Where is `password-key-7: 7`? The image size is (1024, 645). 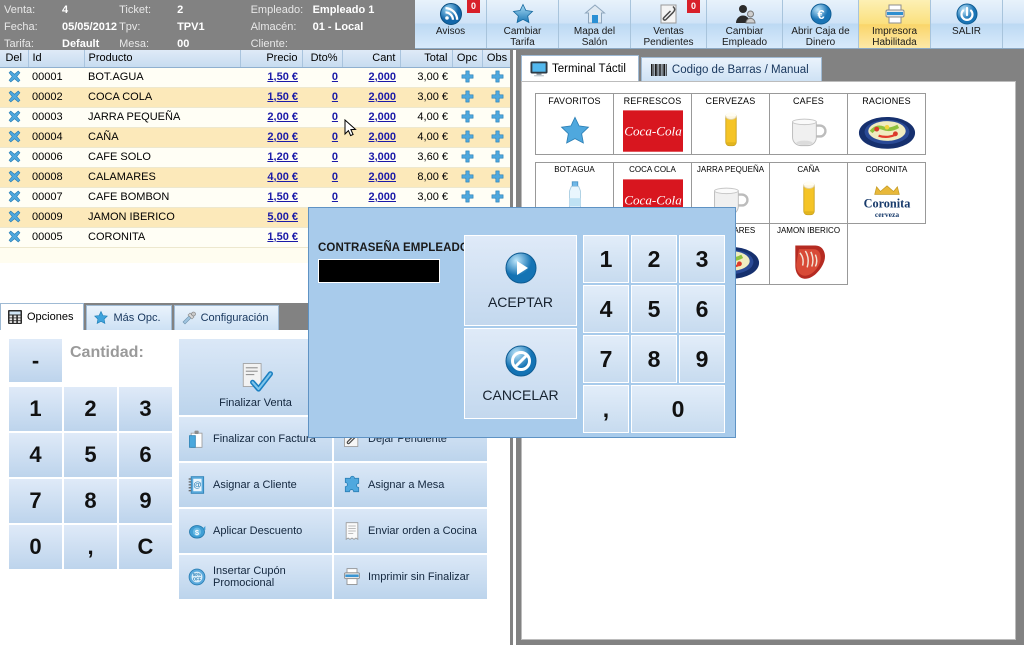
password-key-7: 7 is located at coordinates (606, 359).